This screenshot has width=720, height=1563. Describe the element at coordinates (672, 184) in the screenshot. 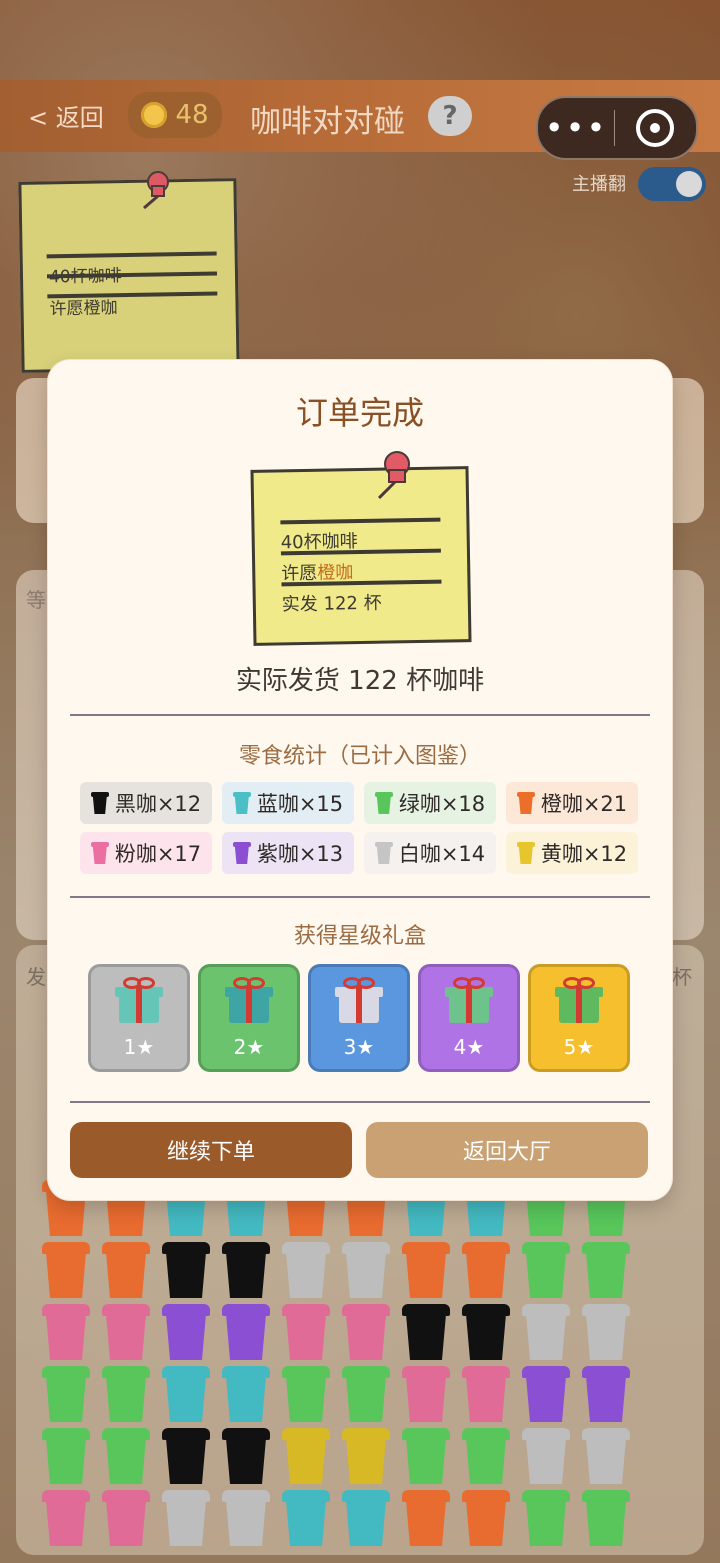

I see `stream-toggle` at that location.